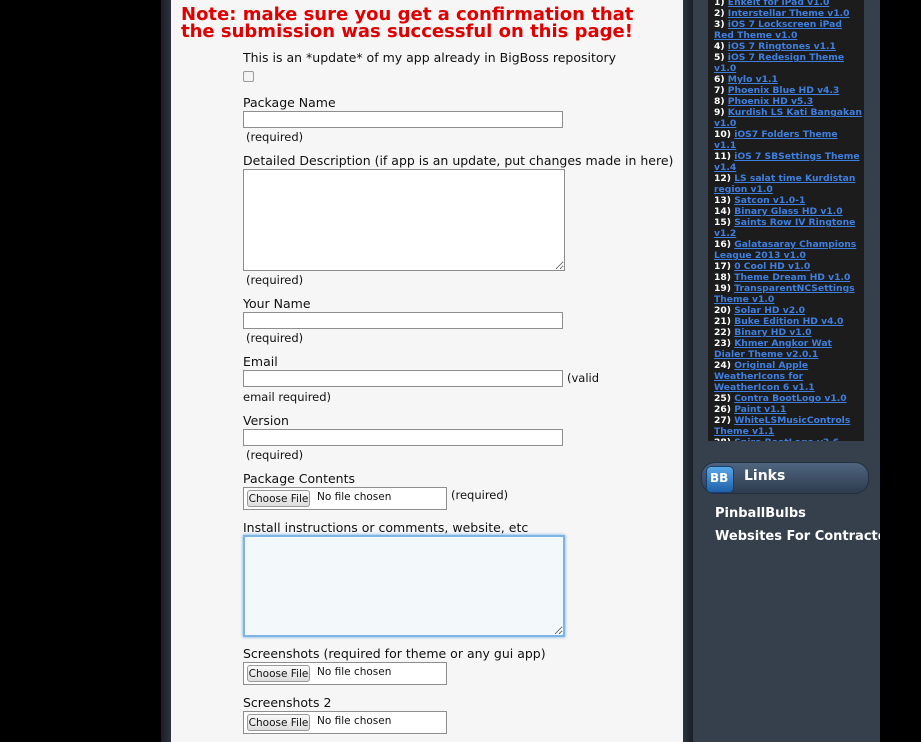 This screenshot has height=742, width=921. Describe the element at coordinates (779, 4) in the screenshot. I see `top-list-link: Enkelt for iPad v1.0` at that location.